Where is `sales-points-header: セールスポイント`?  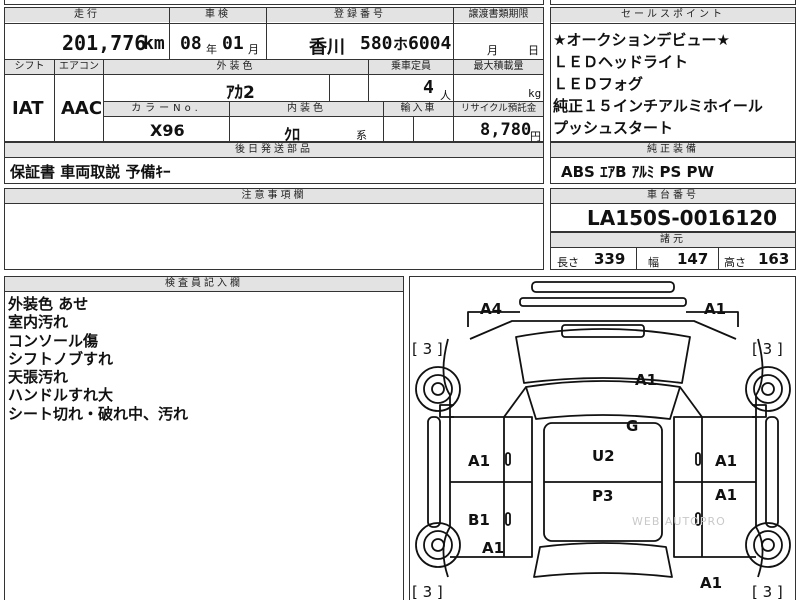 sales-points-header: セールスポイント is located at coordinates (673, 15).